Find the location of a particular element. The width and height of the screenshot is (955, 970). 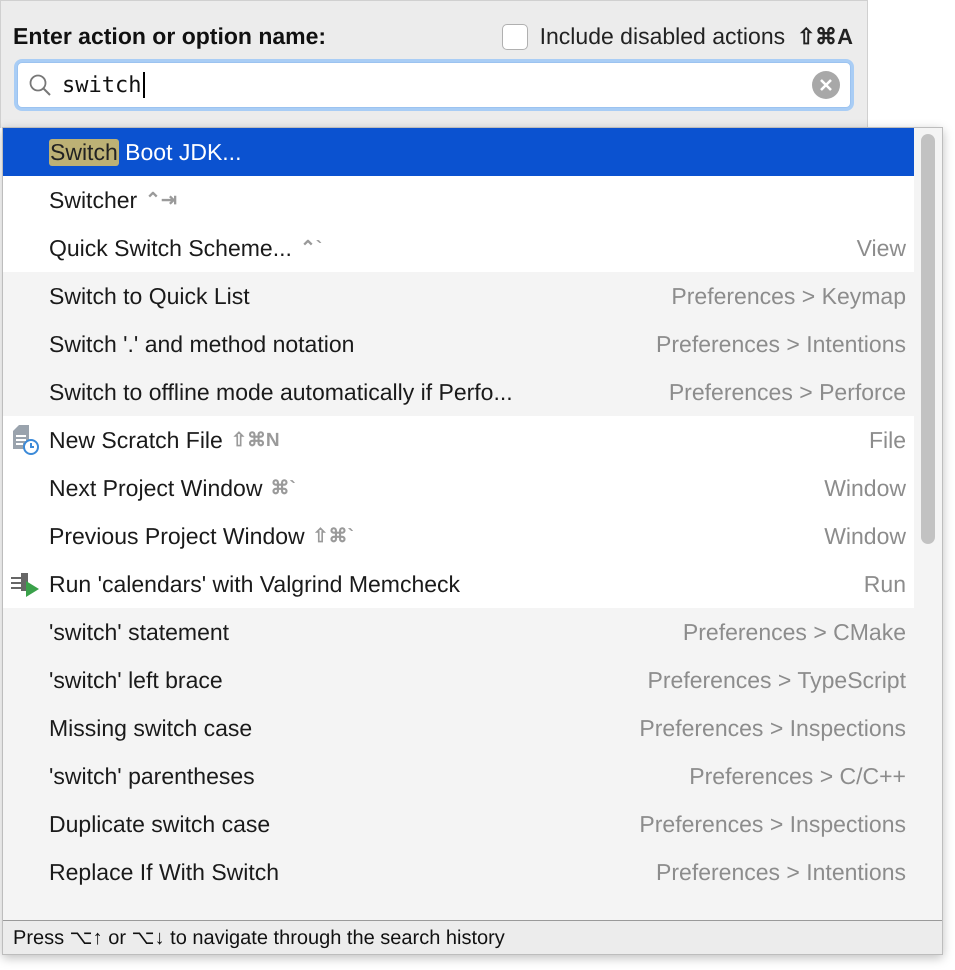

result-title: Previous Project Window is located at coordinates (177, 536).